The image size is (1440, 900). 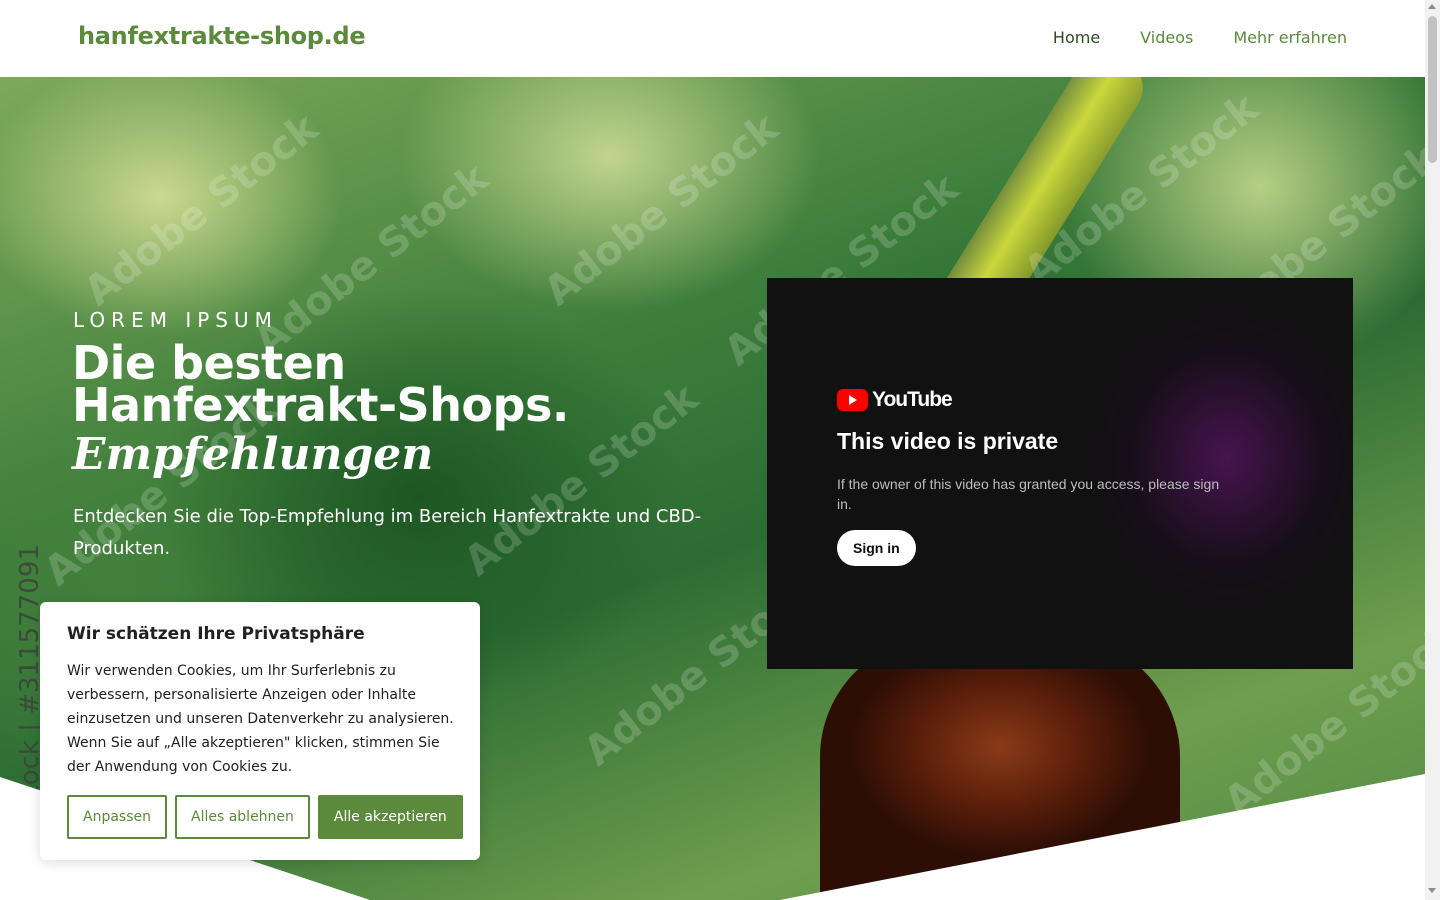 I want to click on video-status-title: This video is private, so click(x=948, y=441).